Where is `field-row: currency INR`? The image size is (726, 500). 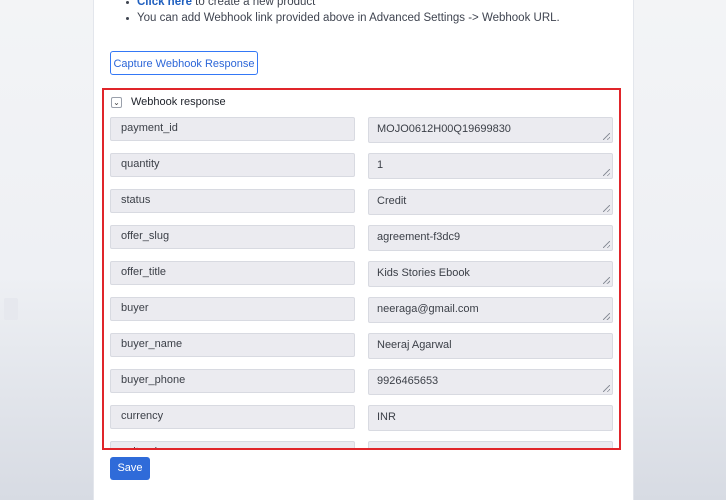
field-row: currency INR is located at coordinates (362, 423).